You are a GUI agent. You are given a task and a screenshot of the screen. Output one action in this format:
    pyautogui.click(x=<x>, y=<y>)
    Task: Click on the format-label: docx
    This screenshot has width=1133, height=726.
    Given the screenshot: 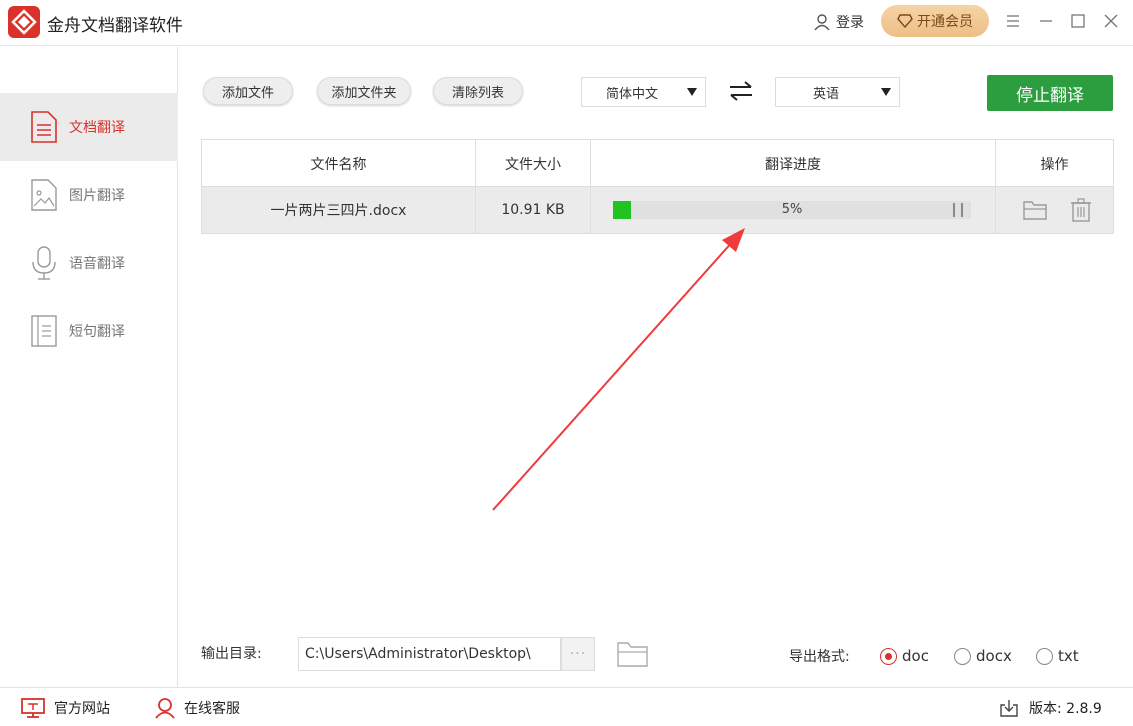 What is the action you would take?
    pyautogui.click(x=994, y=656)
    